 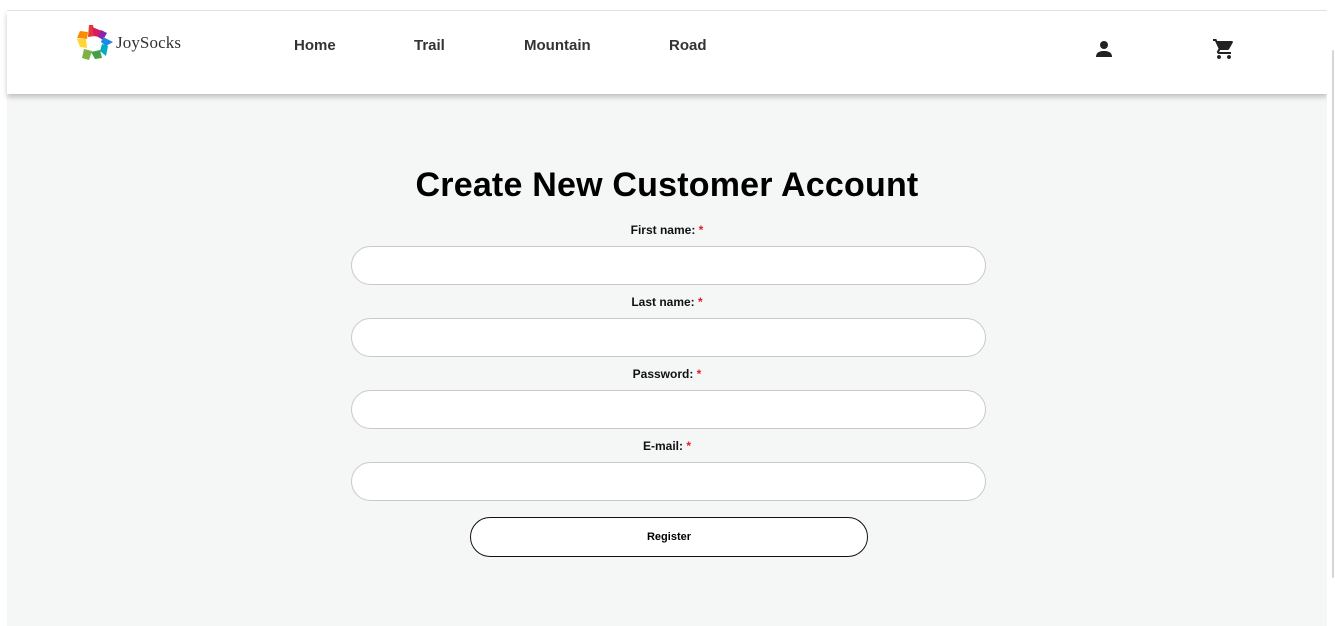 I want to click on nav-road-link: Road, so click(x=688, y=45).